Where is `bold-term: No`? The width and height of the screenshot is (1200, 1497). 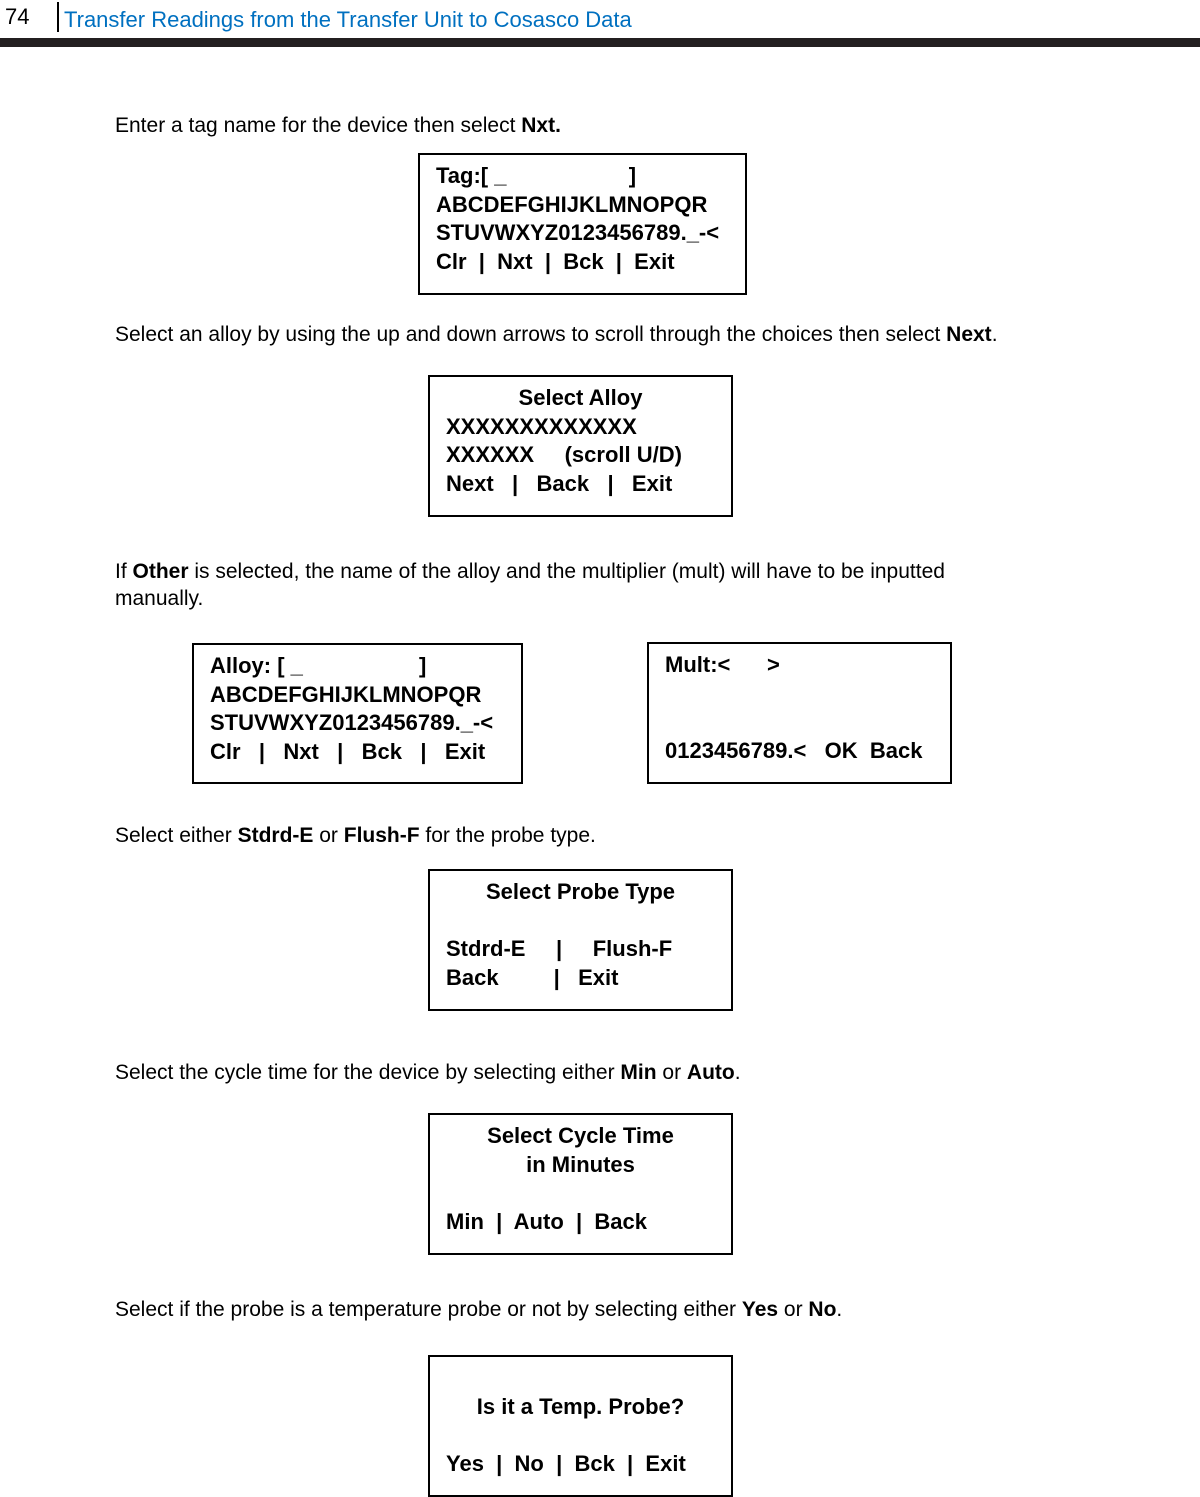
bold-term: No is located at coordinates (822, 1309).